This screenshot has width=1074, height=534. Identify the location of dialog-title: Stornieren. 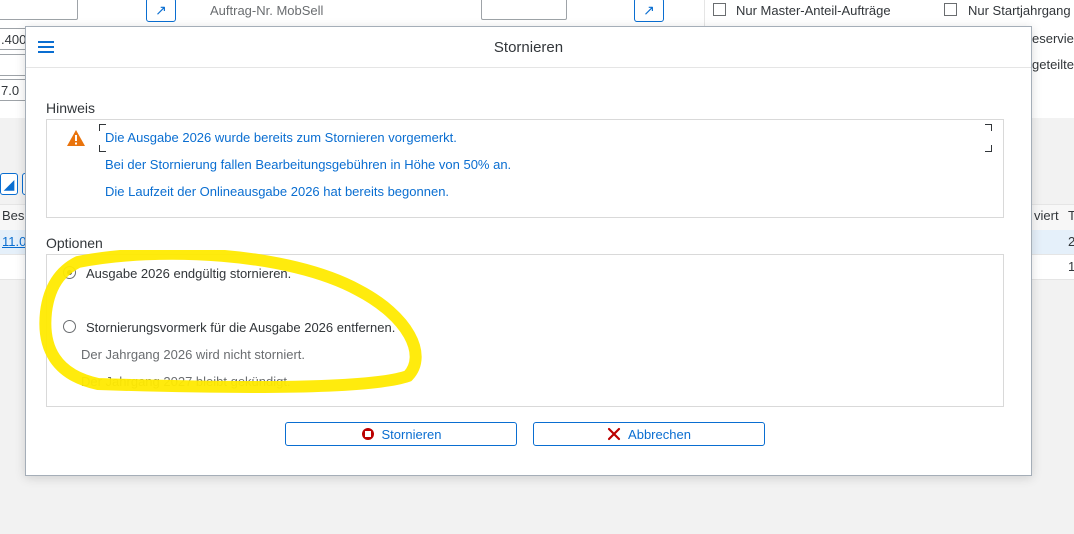
(528, 47).